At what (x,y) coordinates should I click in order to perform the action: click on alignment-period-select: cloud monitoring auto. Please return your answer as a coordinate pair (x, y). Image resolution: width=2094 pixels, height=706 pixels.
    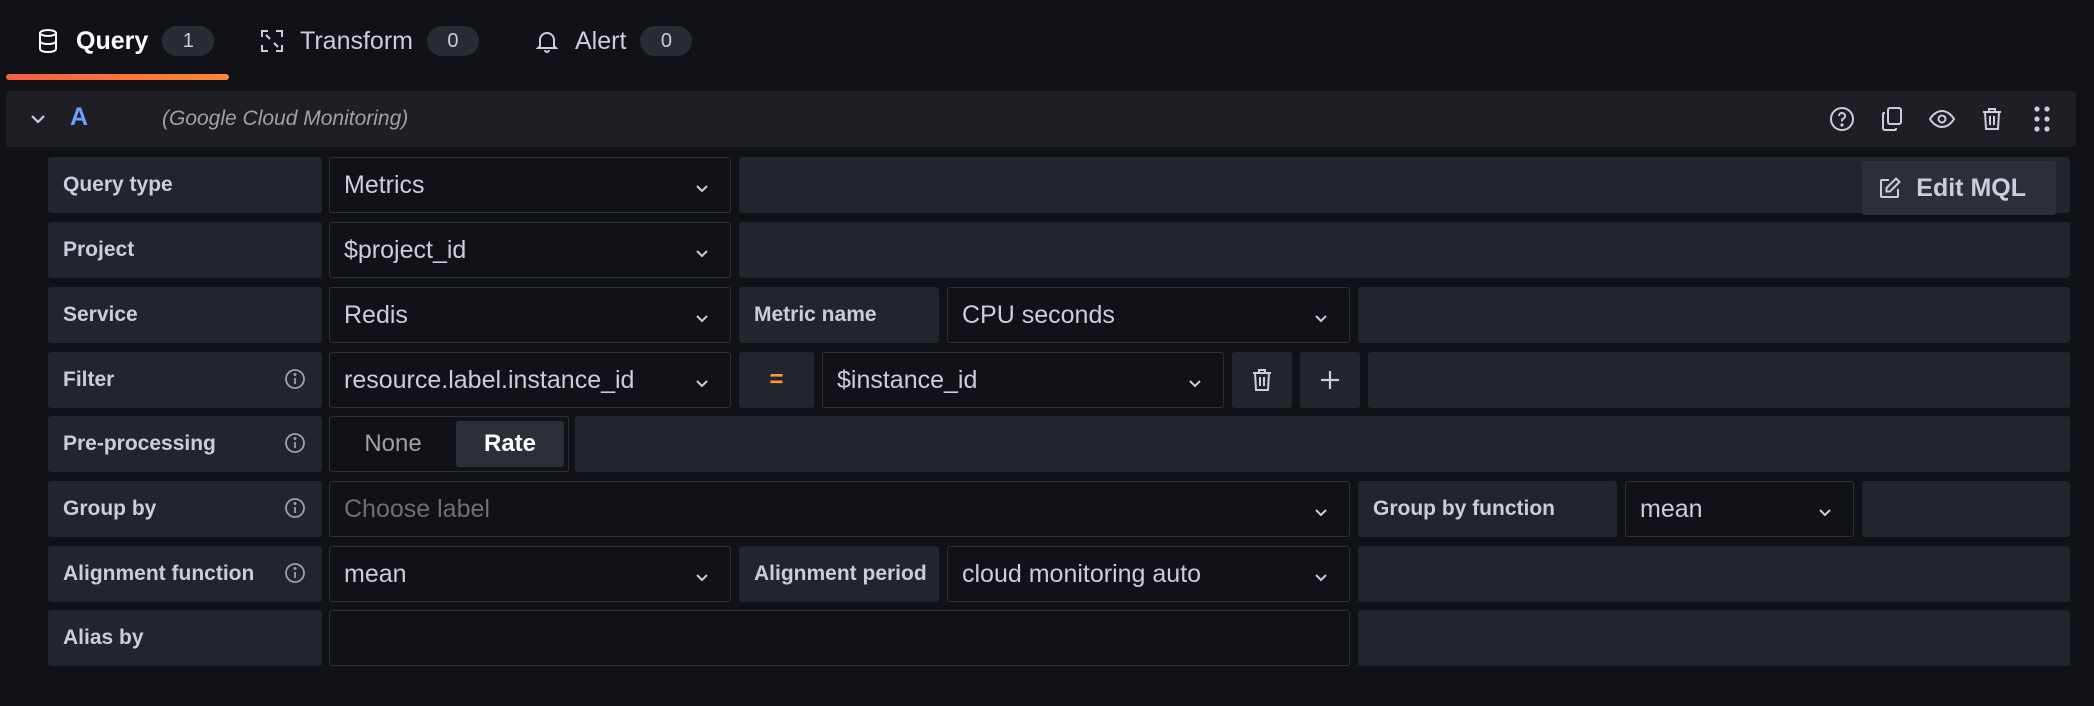
    Looking at the image, I should click on (1148, 574).